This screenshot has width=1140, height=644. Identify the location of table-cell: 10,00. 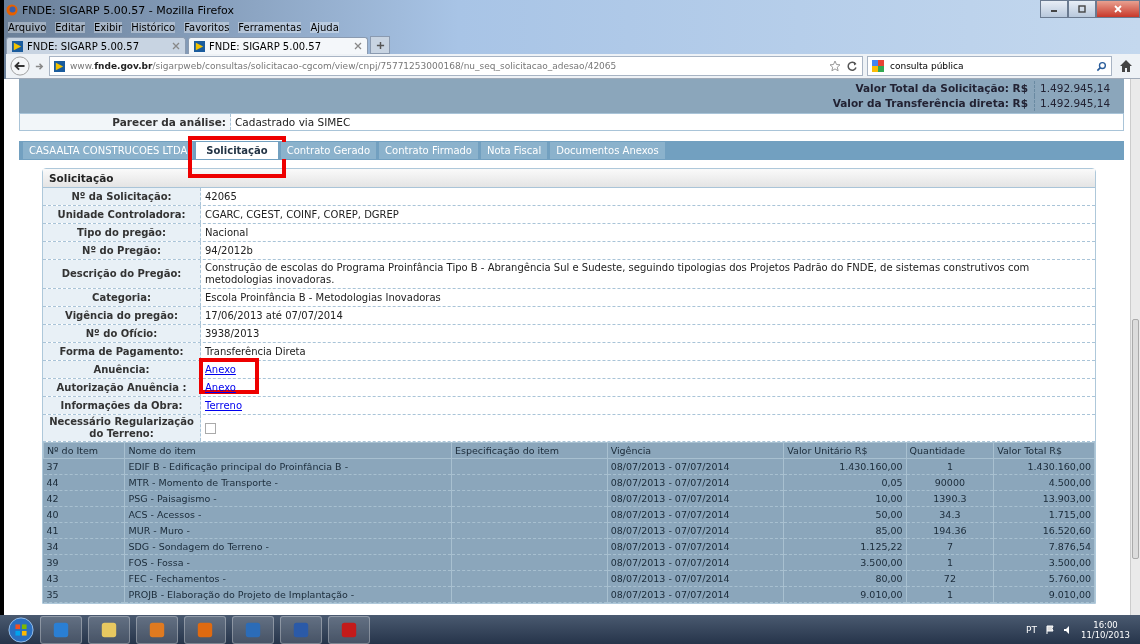
(845, 498).